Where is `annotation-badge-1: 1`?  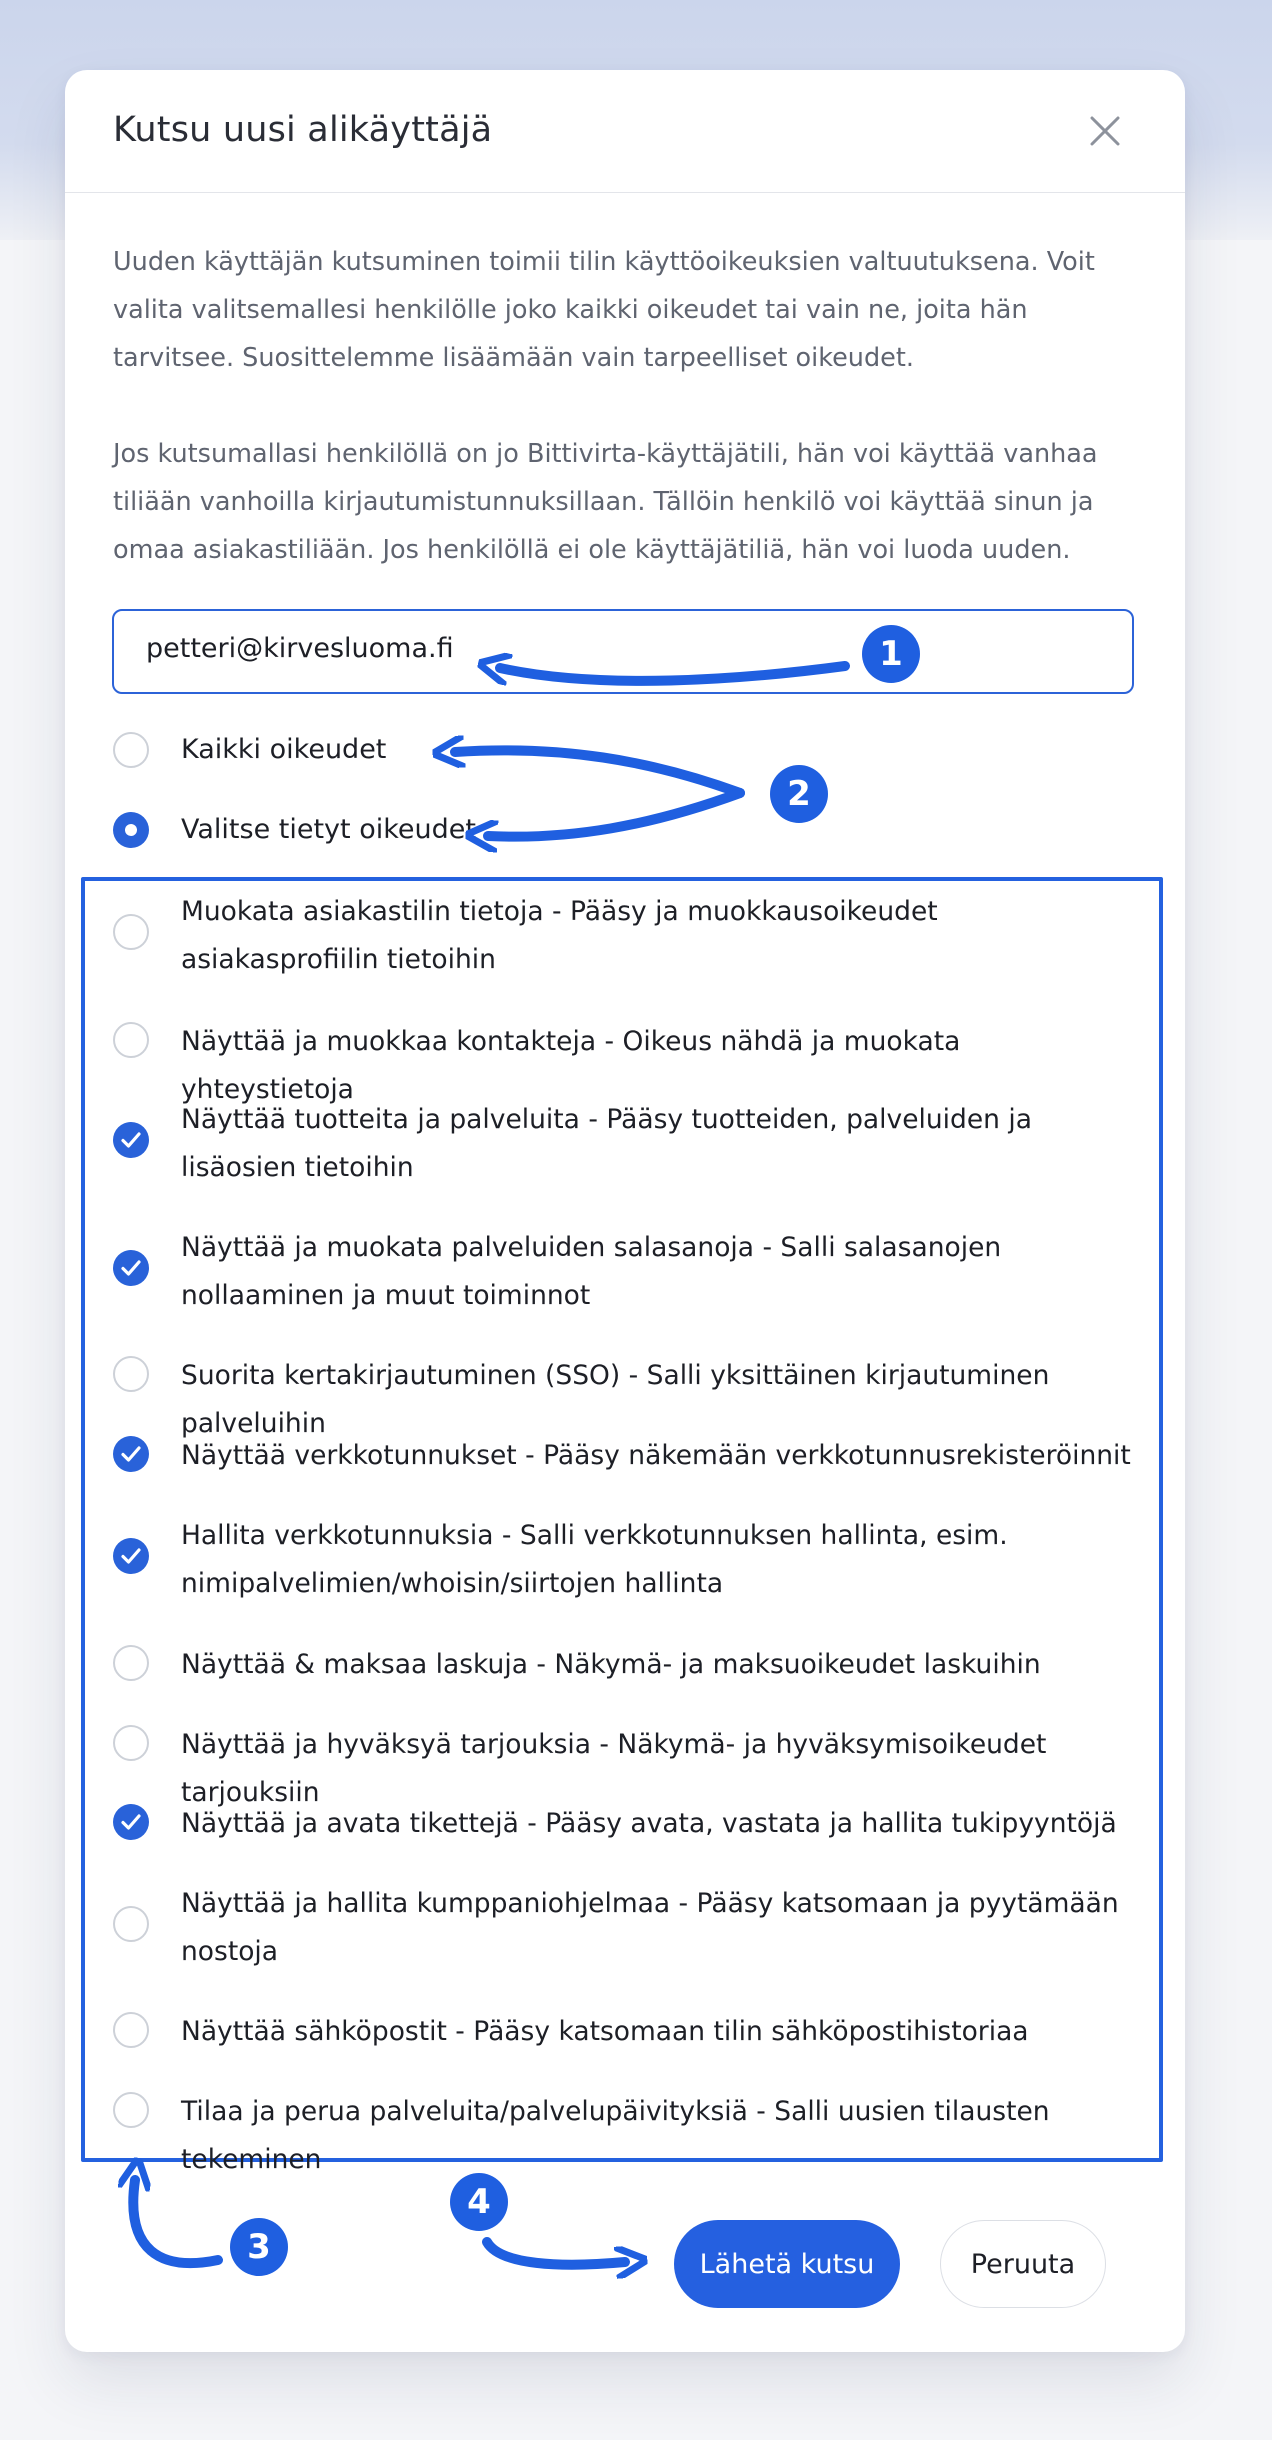
annotation-badge-1: 1 is located at coordinates (891, 654).